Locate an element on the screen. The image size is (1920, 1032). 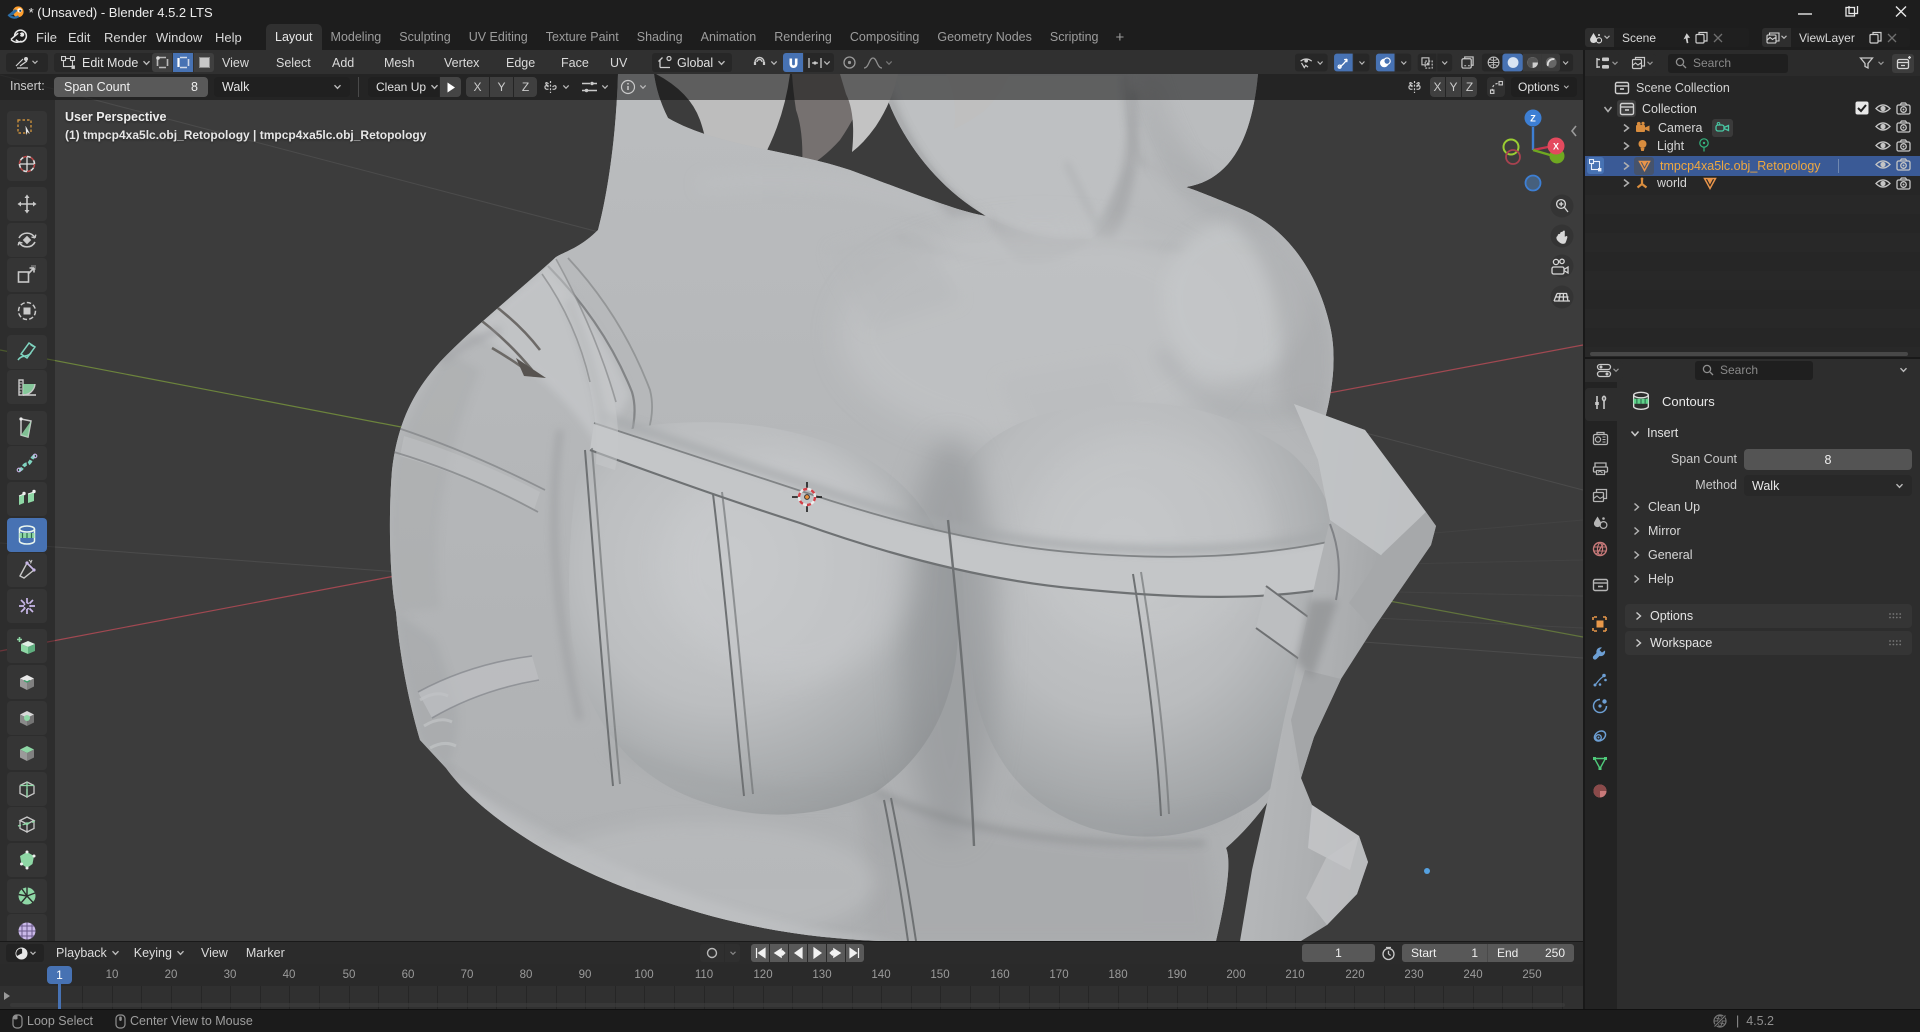
svg-text: Z is located at coordinates (1533, 119).